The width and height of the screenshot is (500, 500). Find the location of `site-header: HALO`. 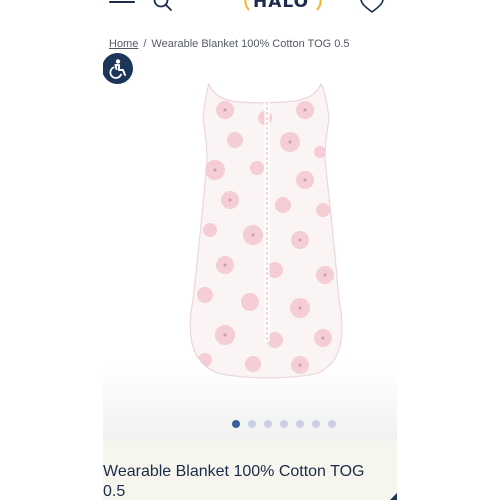

site-header: HALO is located at coordinates (250, 9).